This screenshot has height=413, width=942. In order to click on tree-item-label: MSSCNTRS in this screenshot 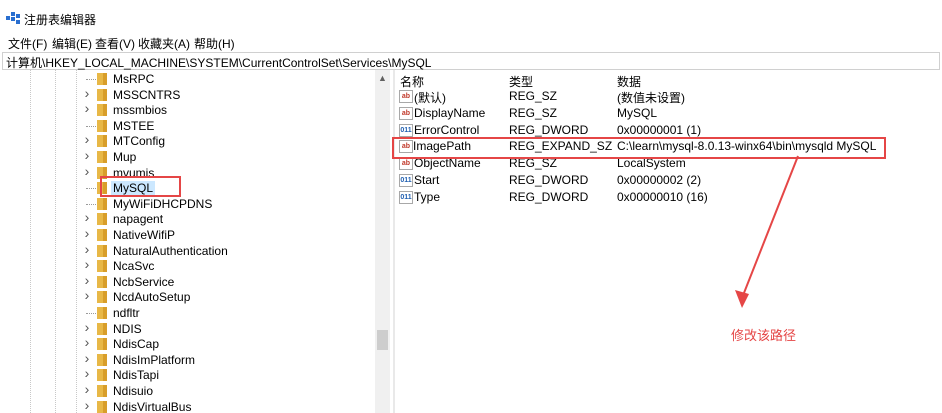, I will do `click(147, 94)`.